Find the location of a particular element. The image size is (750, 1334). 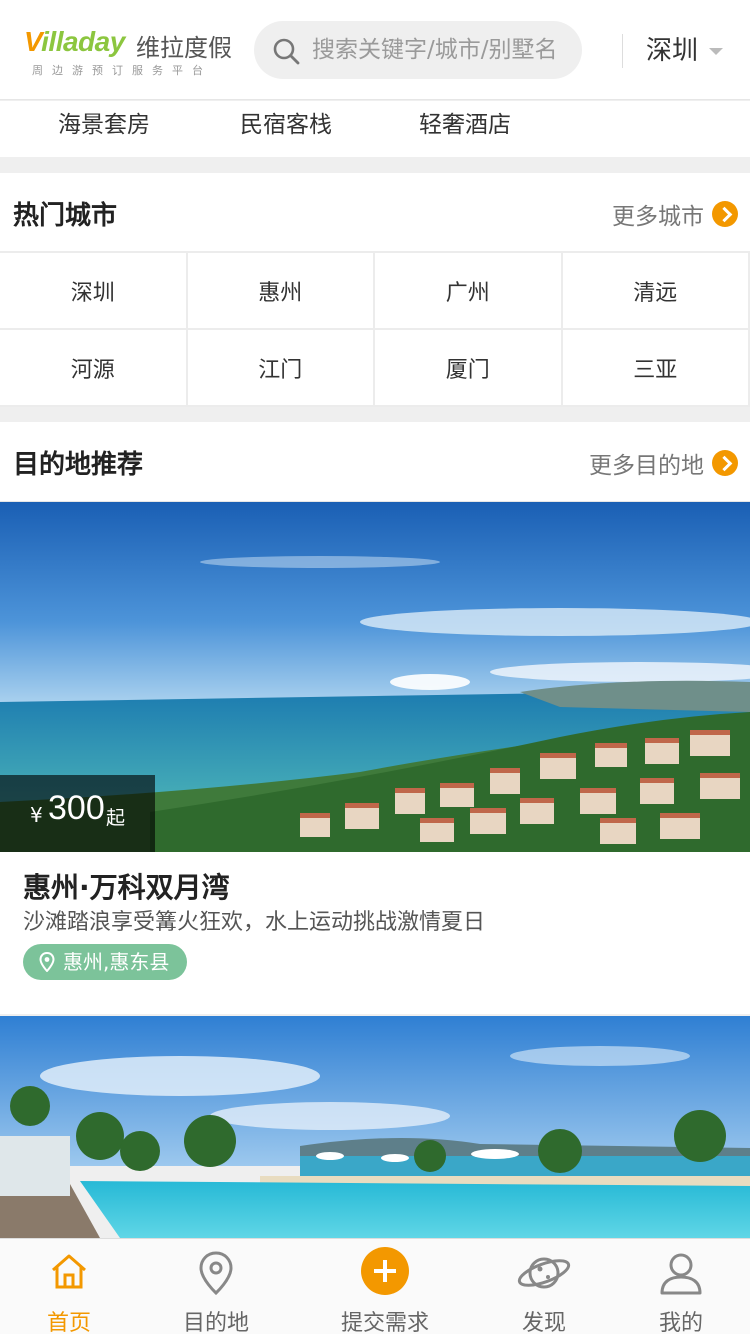

city-grid: 深圳 惠州 广州 清远 河源 江门 厦门 三亚 is located at coordinates (375, 329).